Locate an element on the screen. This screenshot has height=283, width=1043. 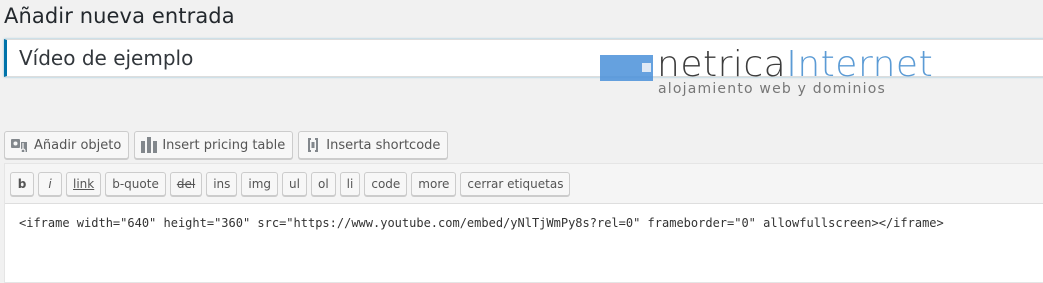
watermark-logo-dot is located at coordinates (646, 67).